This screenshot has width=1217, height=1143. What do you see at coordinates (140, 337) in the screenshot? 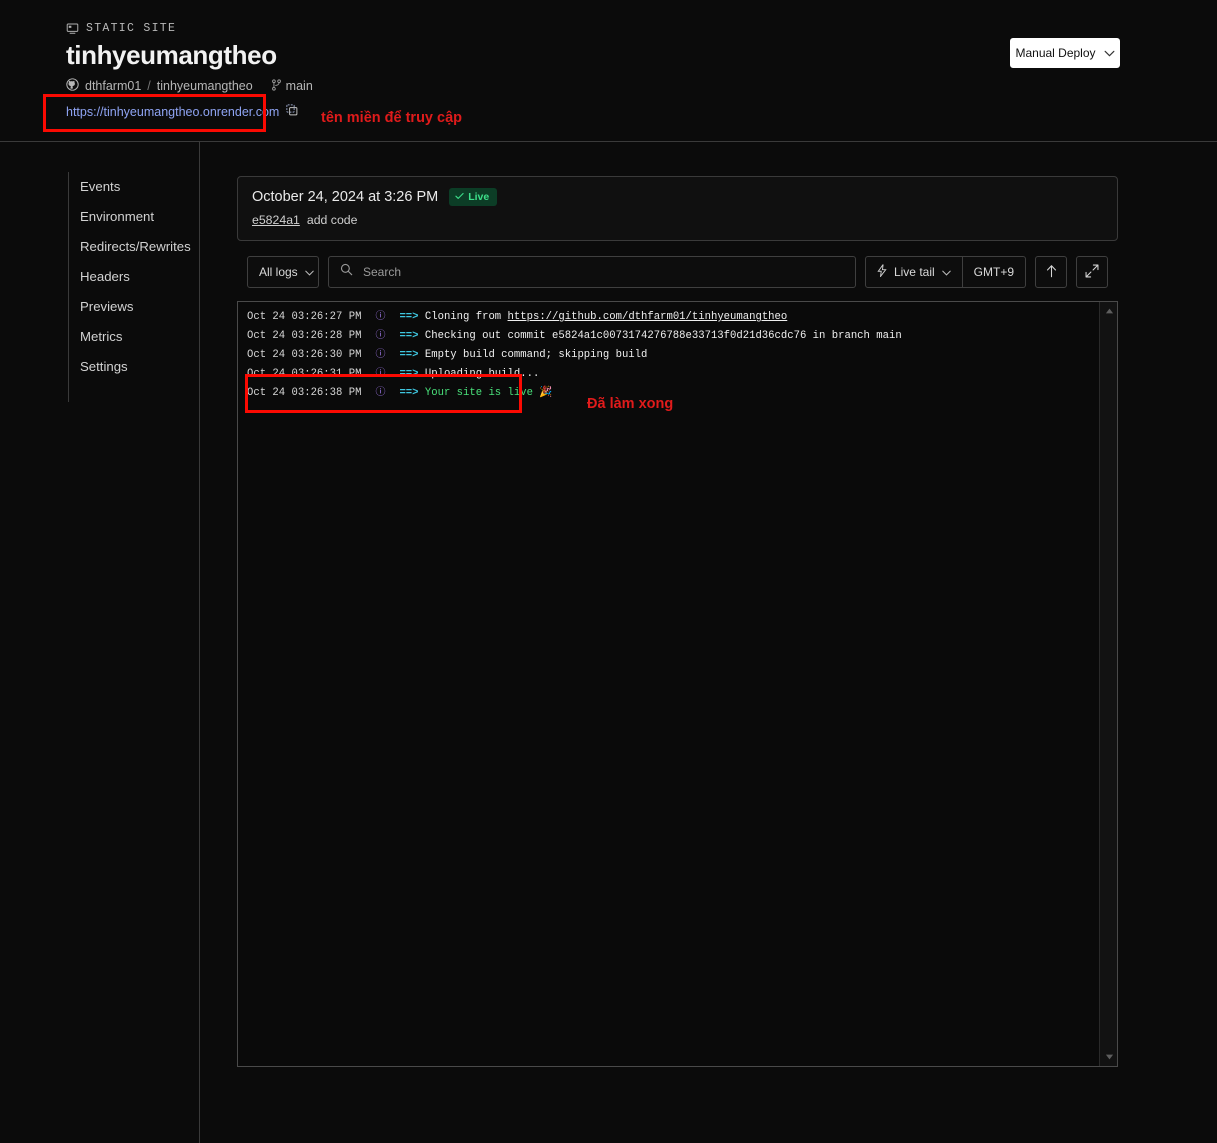
I see `sidebar-item-metrics: Metrics` at bounding box center [140, 337].